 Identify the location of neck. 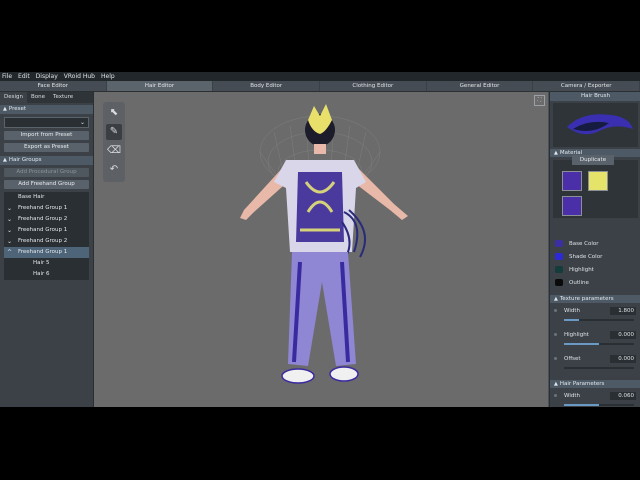
(320, 149).